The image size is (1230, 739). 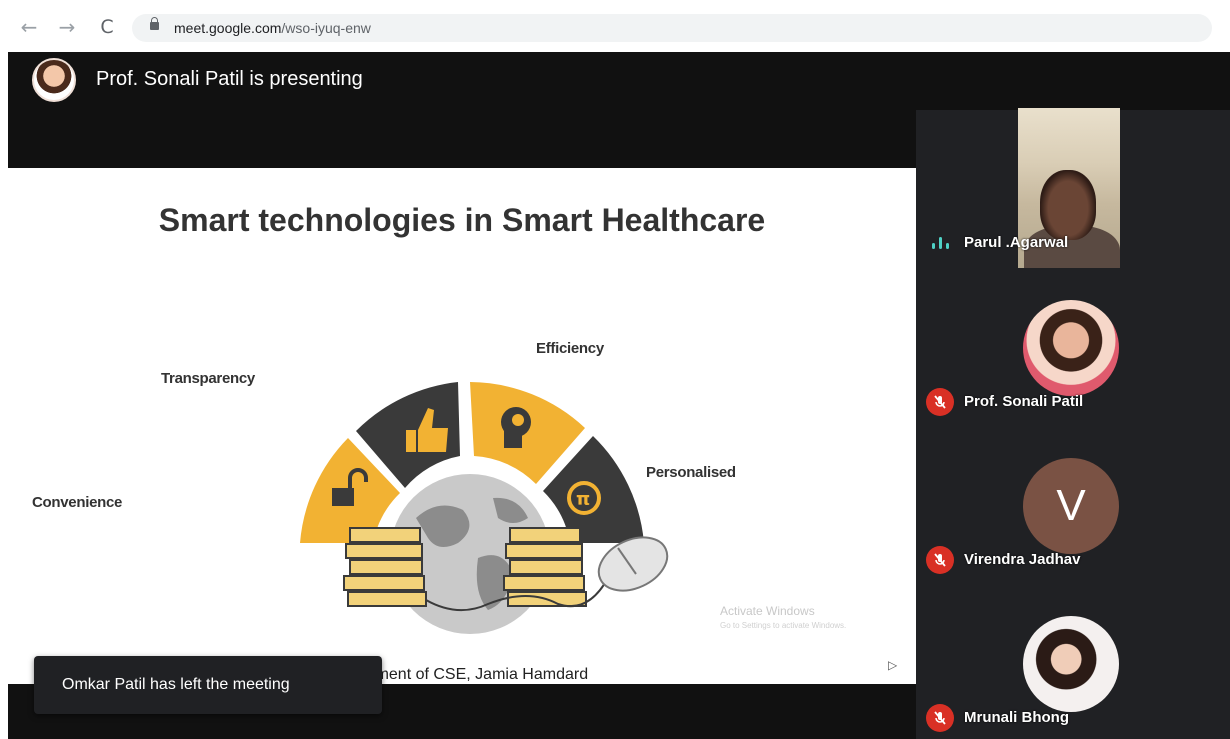 I want to click on participant-name-virendra: Virendra Jadhav, so click(x=1022, y=559).